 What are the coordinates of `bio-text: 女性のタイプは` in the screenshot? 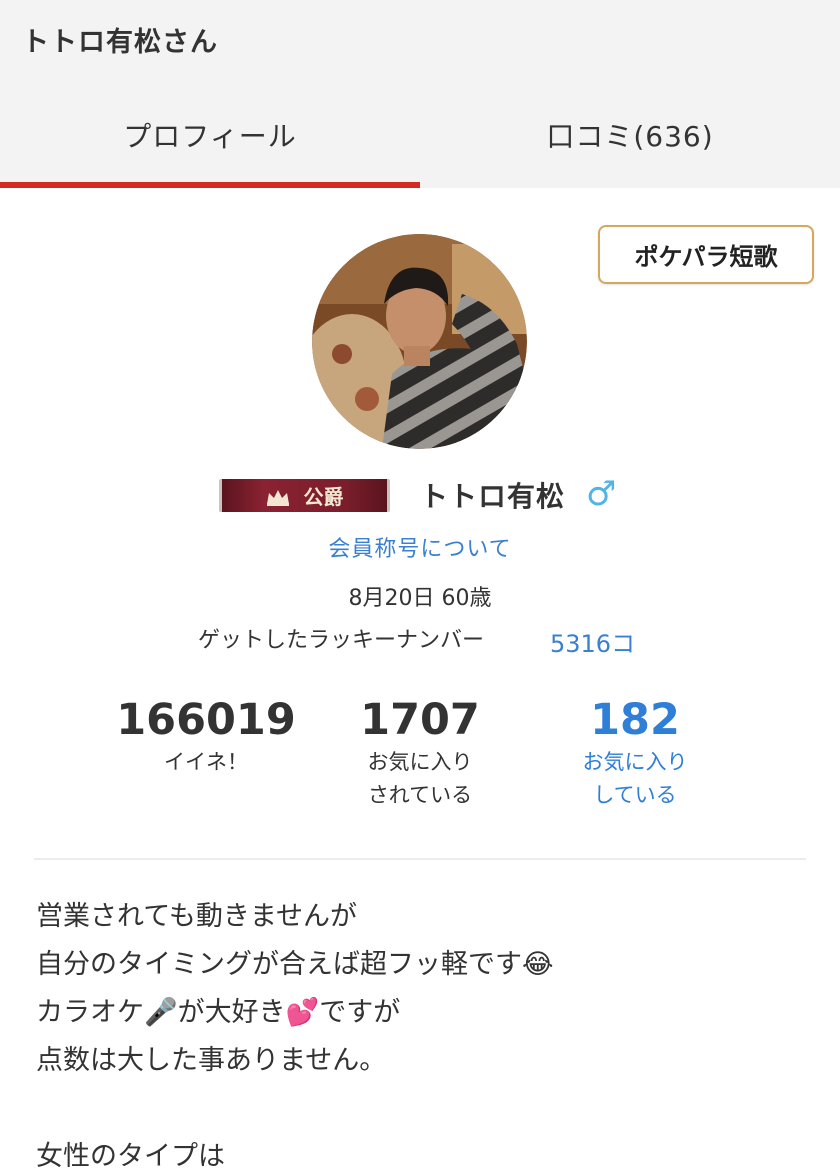 It's located at (130, 1156).